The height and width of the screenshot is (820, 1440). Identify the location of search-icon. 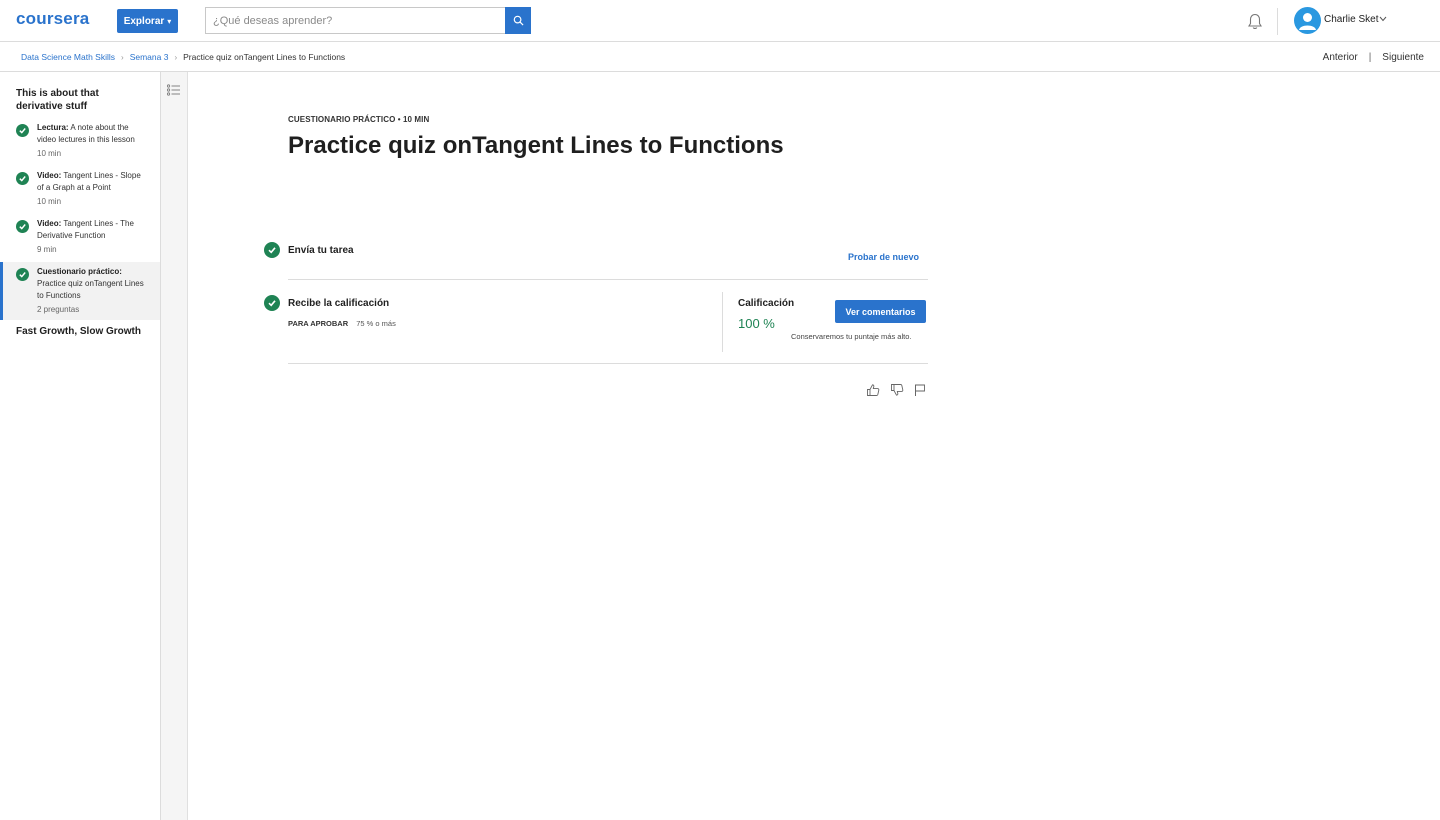
(518, 20).